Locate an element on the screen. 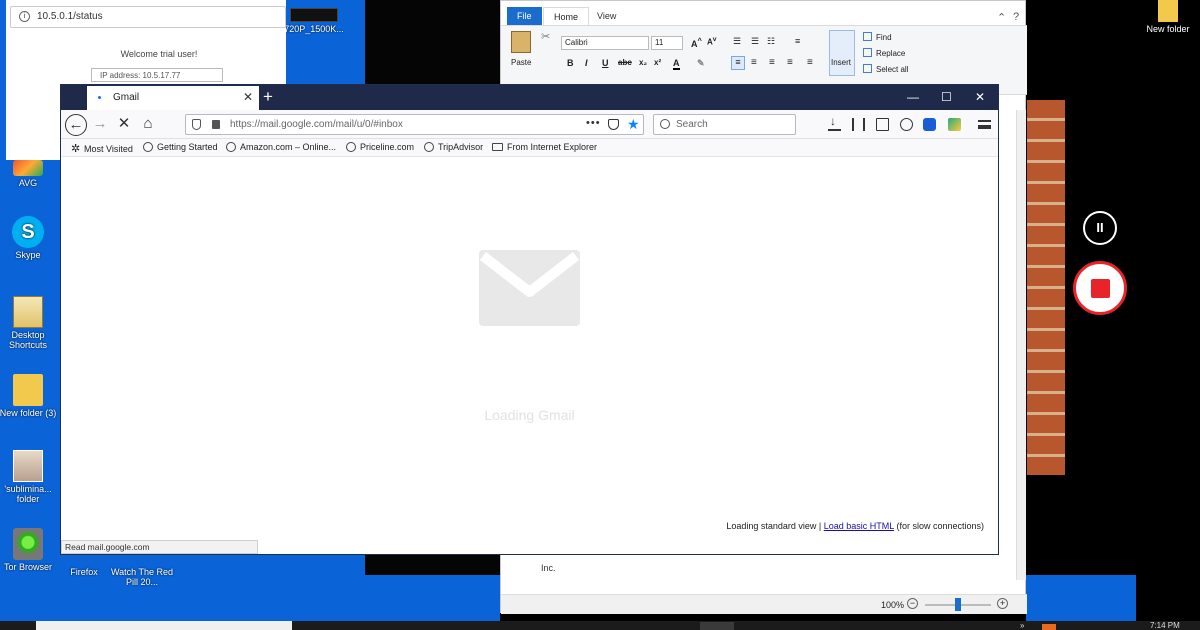 Image resolution: width=1200 pixels, height=630 pixels. list-icon: ☷ is located at coordinates (771, 41).